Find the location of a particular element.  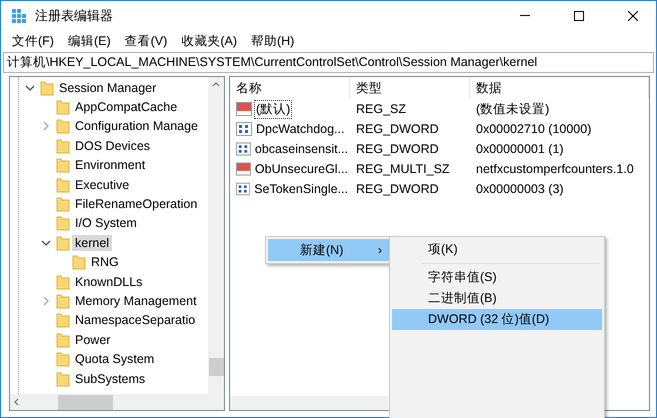

minimize-icon is located at coordinates (525, 16).